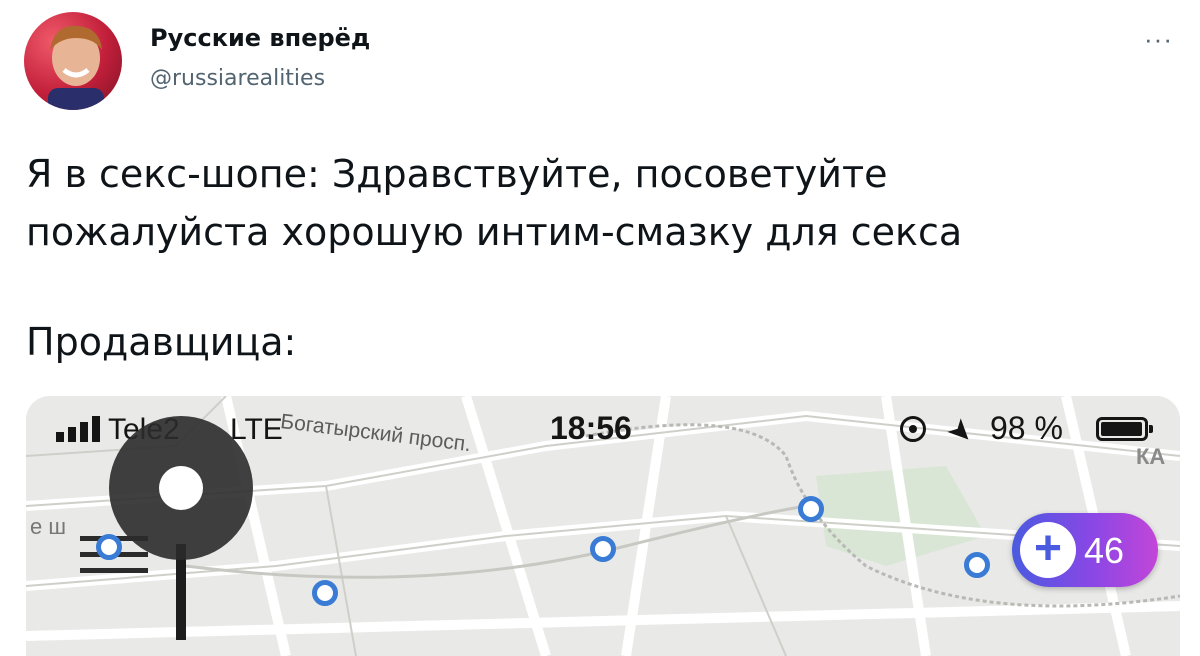 The width and height of the screenshot is (1200, 656). I want to click on map-pin-icon, so click(183, 527).